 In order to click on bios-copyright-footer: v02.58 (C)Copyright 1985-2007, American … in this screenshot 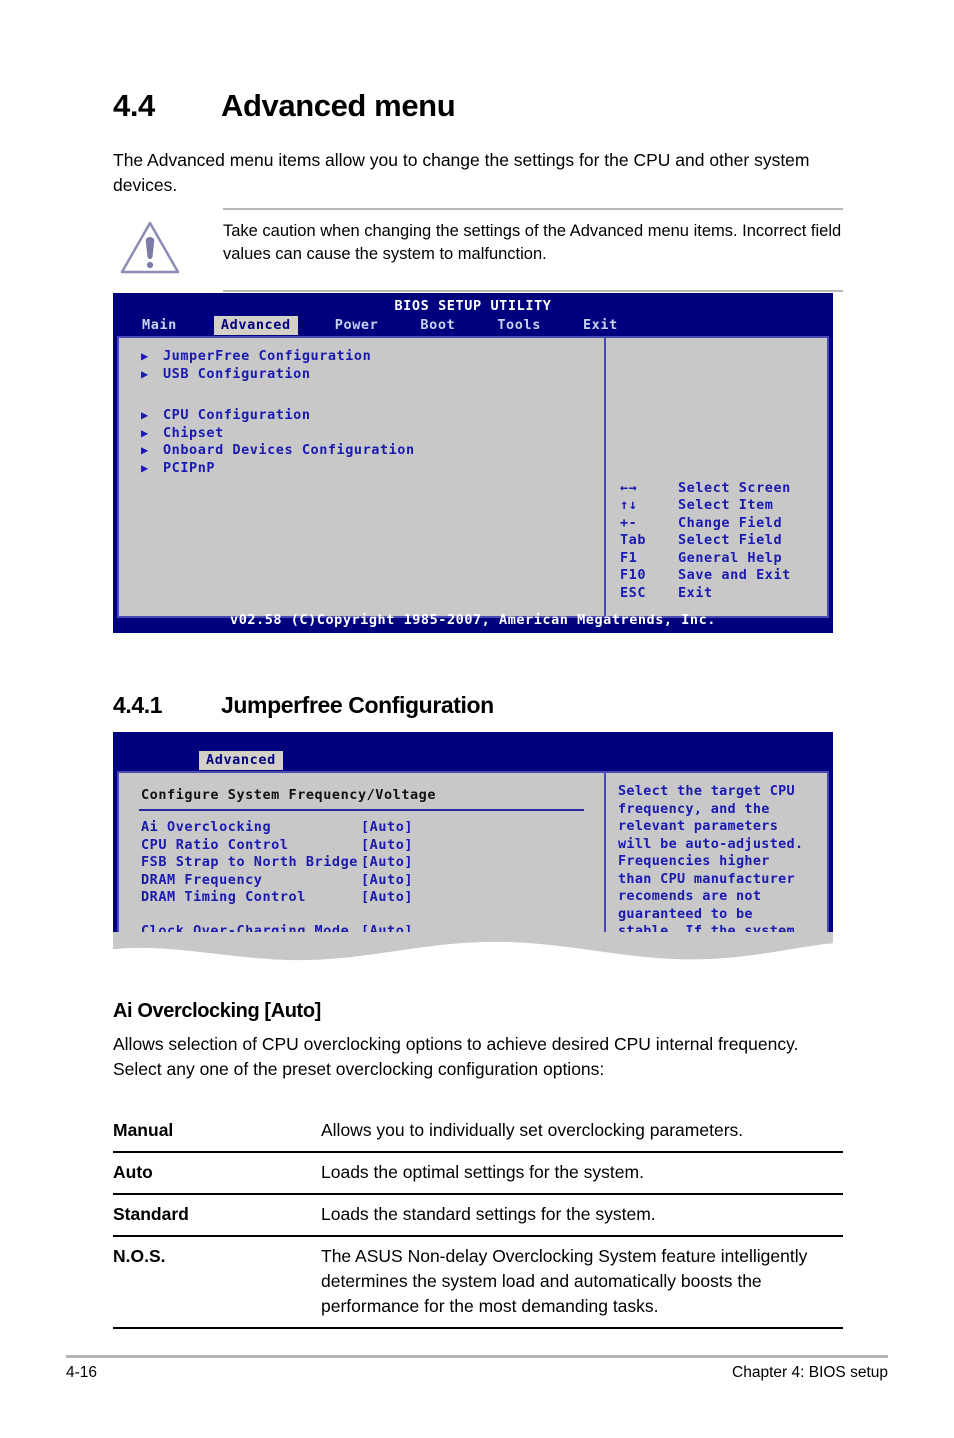, I will do `click(473, 620)`.